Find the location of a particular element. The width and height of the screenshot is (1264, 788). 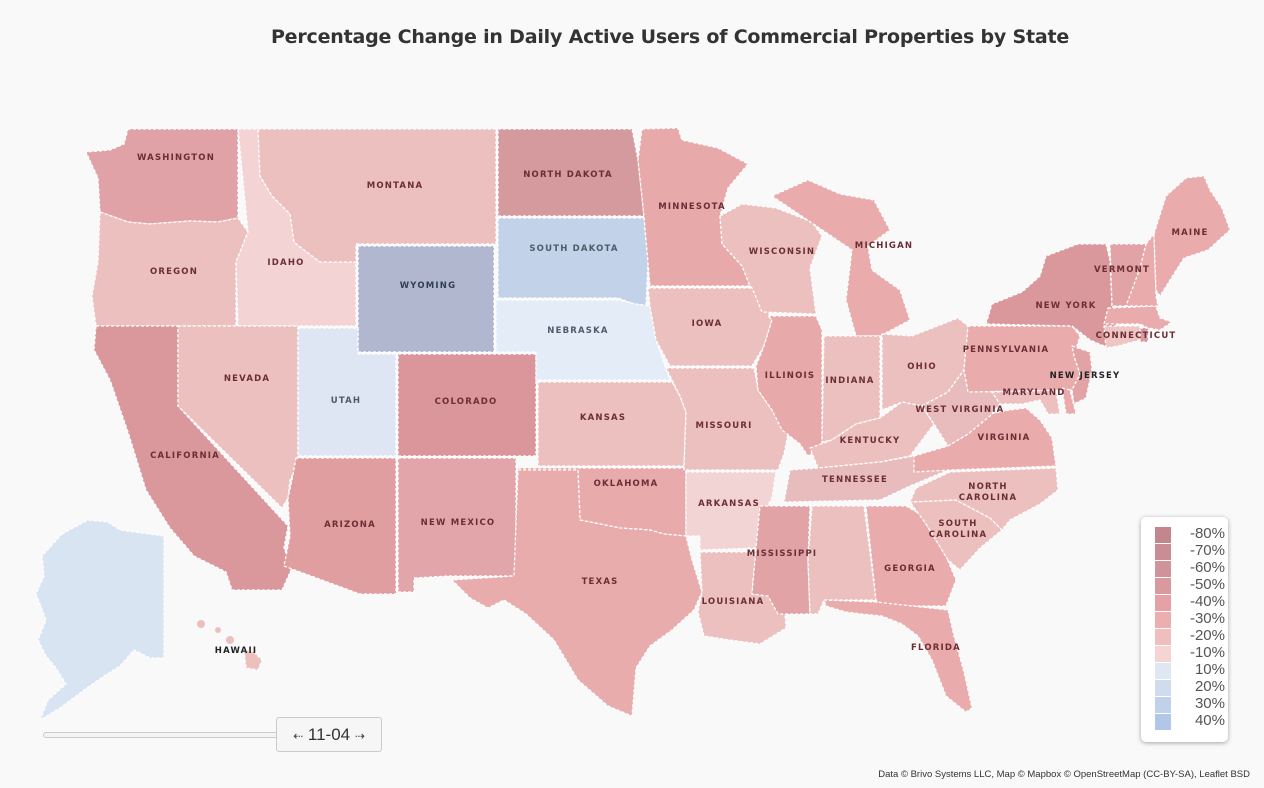

state-label: MINNESOTA is located at coordinates (692, 207).